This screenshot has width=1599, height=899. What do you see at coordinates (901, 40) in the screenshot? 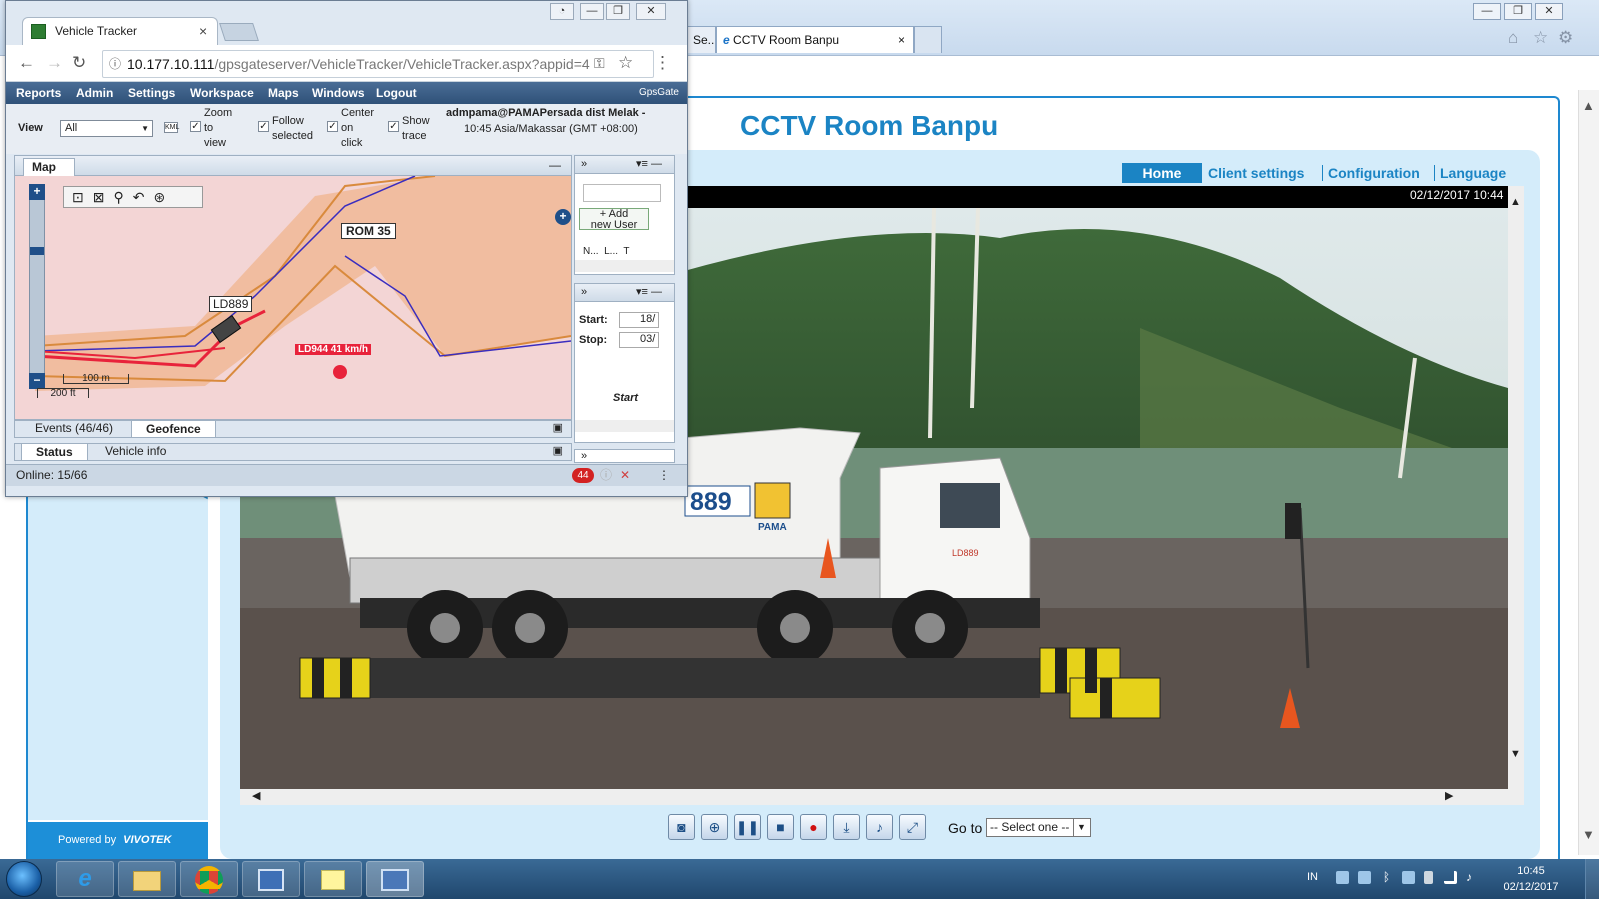
I see `ie-tab-close-icon: ×` at bounding box center [901, 40].